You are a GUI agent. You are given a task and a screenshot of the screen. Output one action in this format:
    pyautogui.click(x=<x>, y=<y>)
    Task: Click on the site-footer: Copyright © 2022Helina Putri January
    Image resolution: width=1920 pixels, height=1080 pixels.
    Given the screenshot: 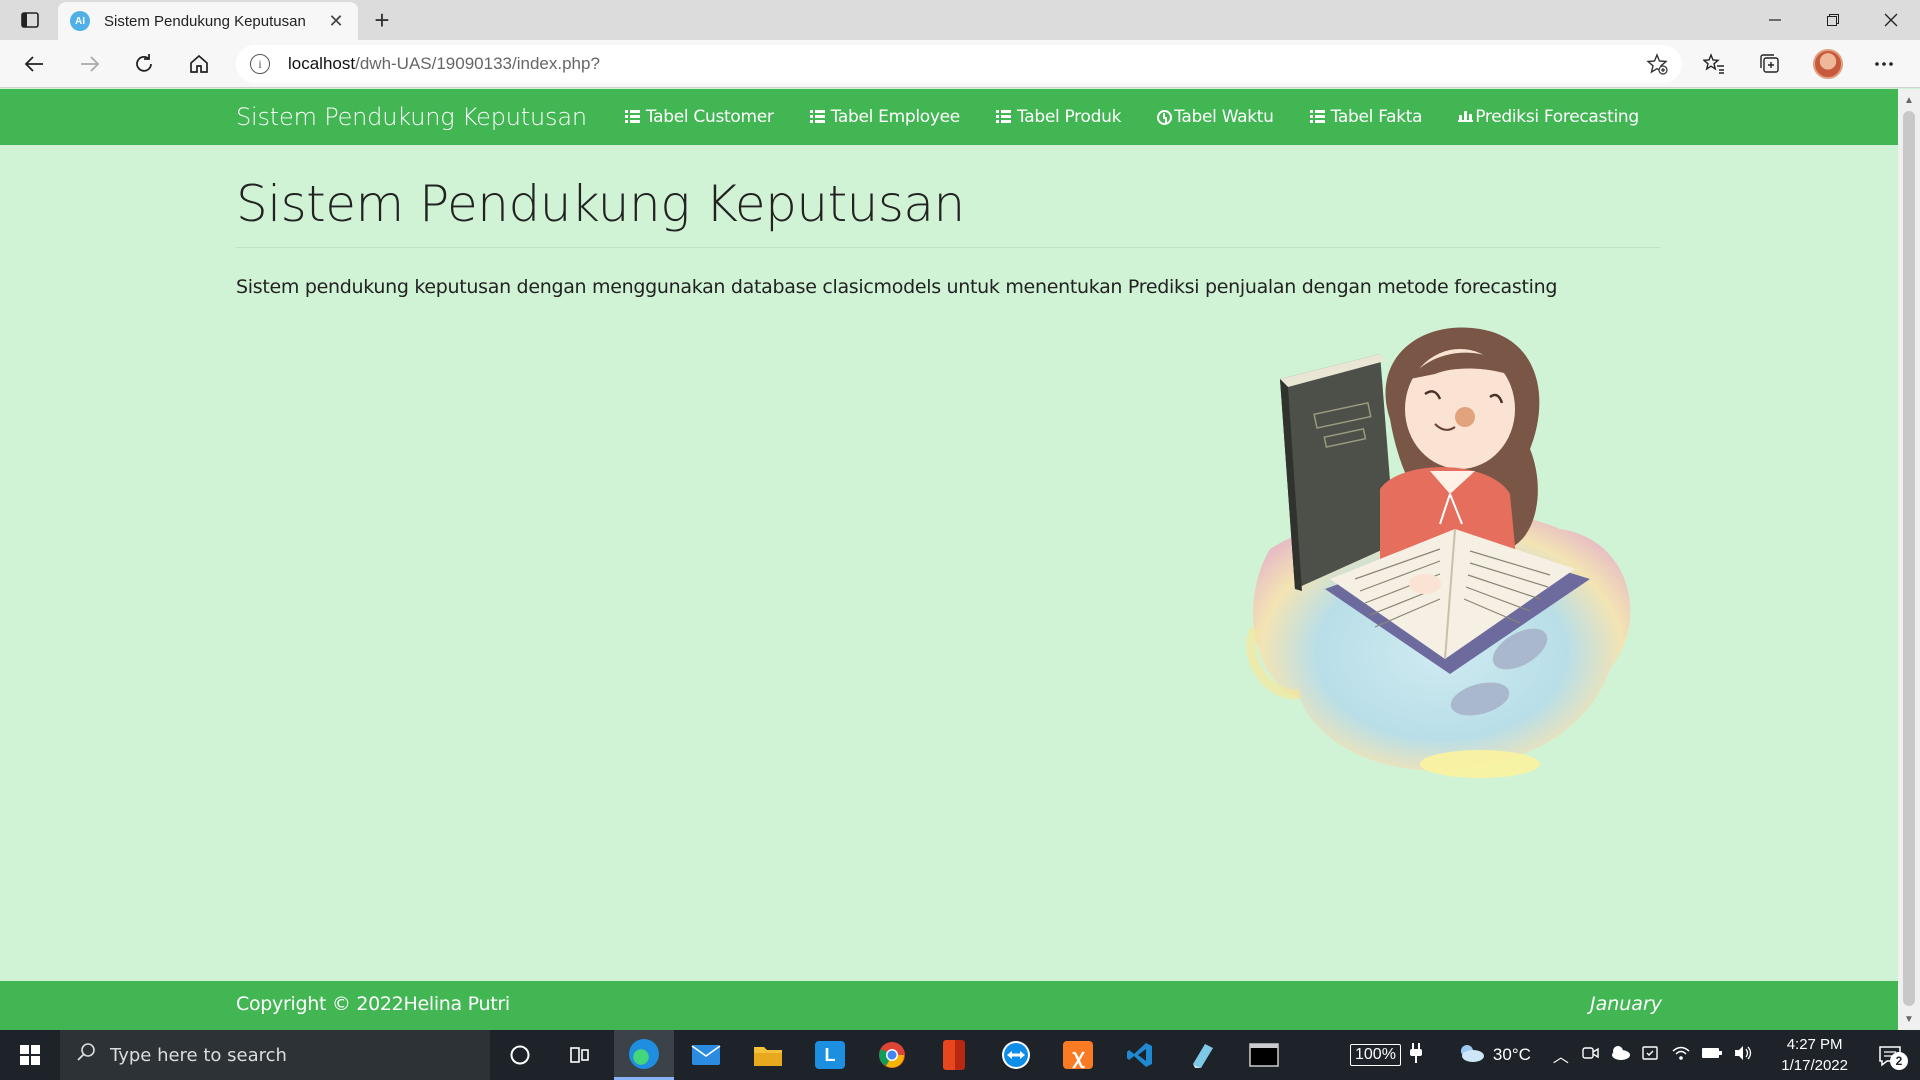 What is the action you would take?
    pyautogui.click(x=949, y=1005)
    